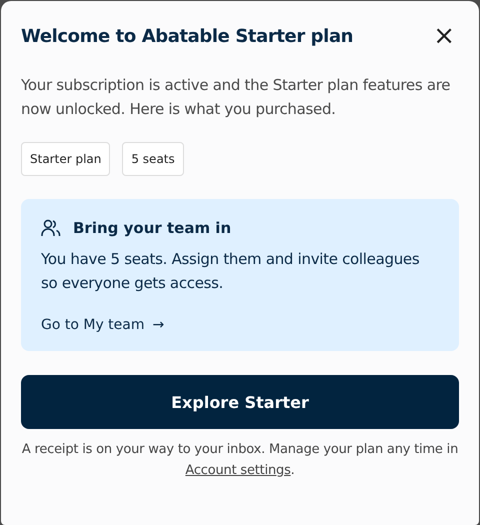 This screenshot has height=525, width=480. I want to click on explore-button: Explore Starter, so click(240, 402).